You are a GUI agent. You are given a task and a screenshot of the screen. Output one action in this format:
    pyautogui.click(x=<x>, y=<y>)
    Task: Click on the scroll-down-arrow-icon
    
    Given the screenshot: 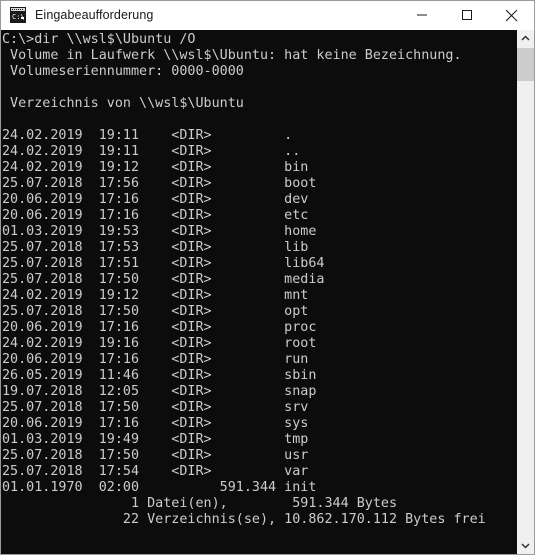 What is the action you would take?
    pyautogui.click(x=525, y=545)
    